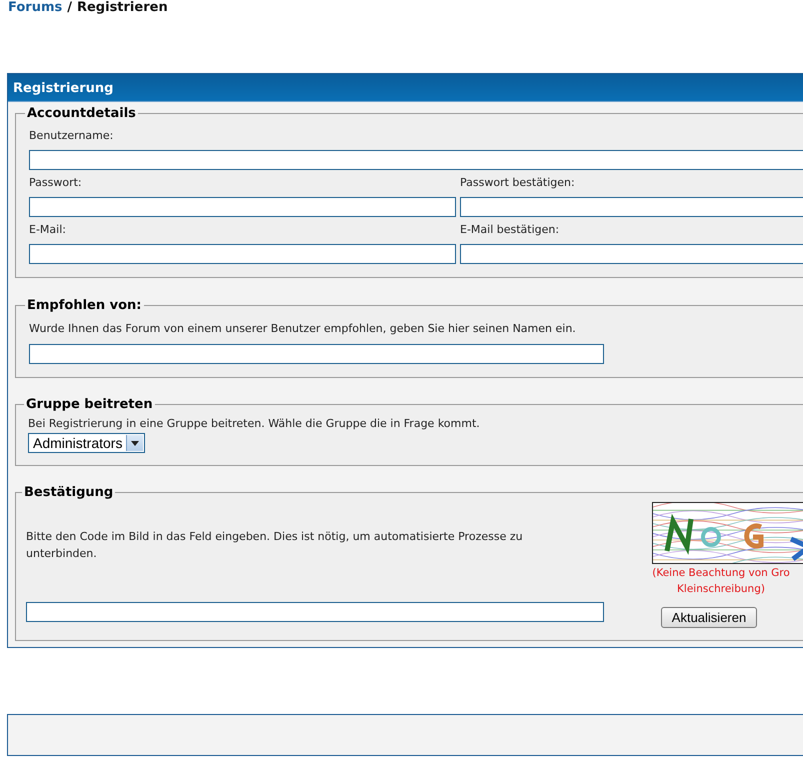 The height and width of the screenshot is (762, 803). I want to click on breadcrumb-current: Registrieren, so click(122, 7).